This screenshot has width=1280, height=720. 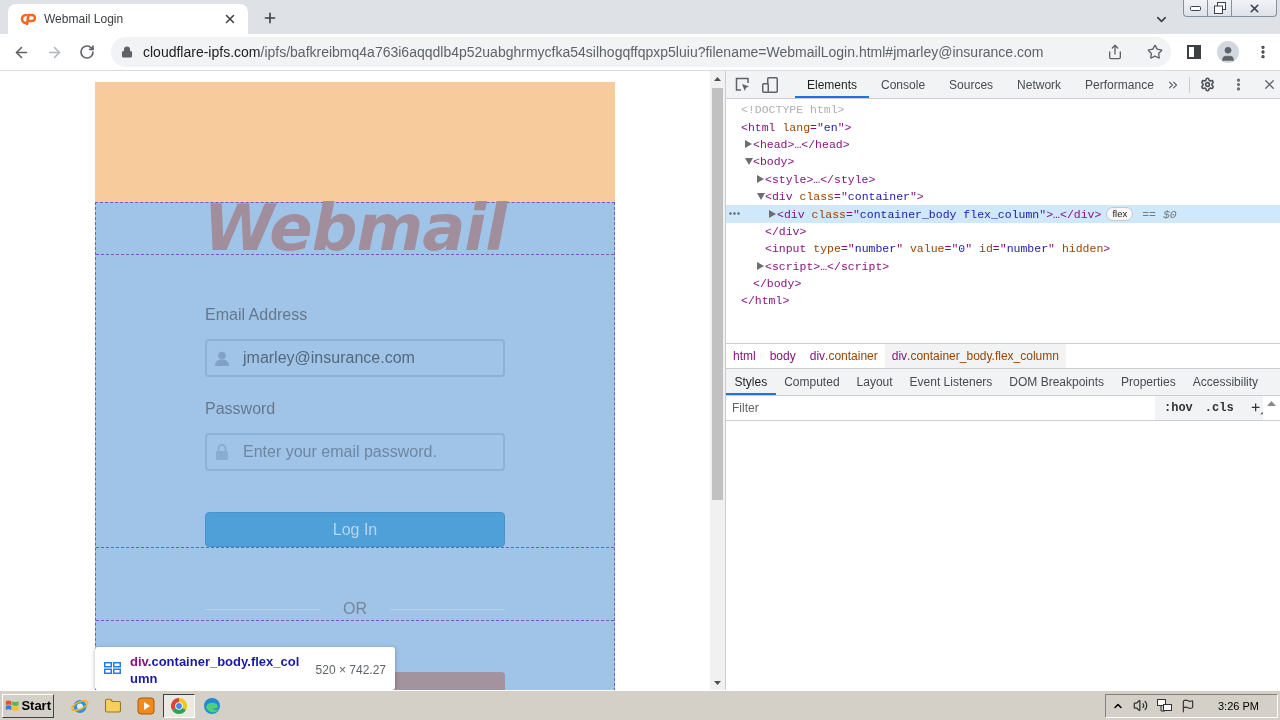 I want to click on minimize-icon, so click(x=1195, y=8).